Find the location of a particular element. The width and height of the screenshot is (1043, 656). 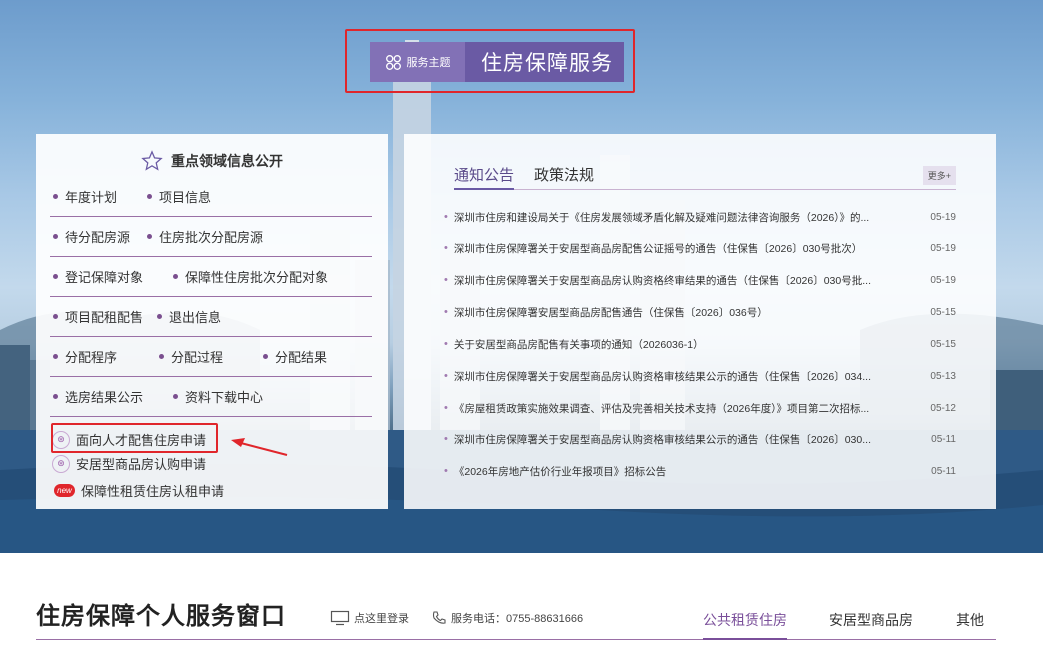

news-item: 关于安居型商品房配售有关事项的通知（2026036-1） 05-15 is located at coordinates (700, 344).